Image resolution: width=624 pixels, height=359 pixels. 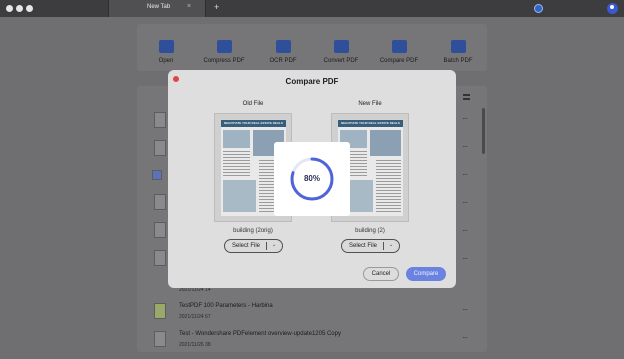 I want to click on compare-button: Compare, so click(x=426, y=274).